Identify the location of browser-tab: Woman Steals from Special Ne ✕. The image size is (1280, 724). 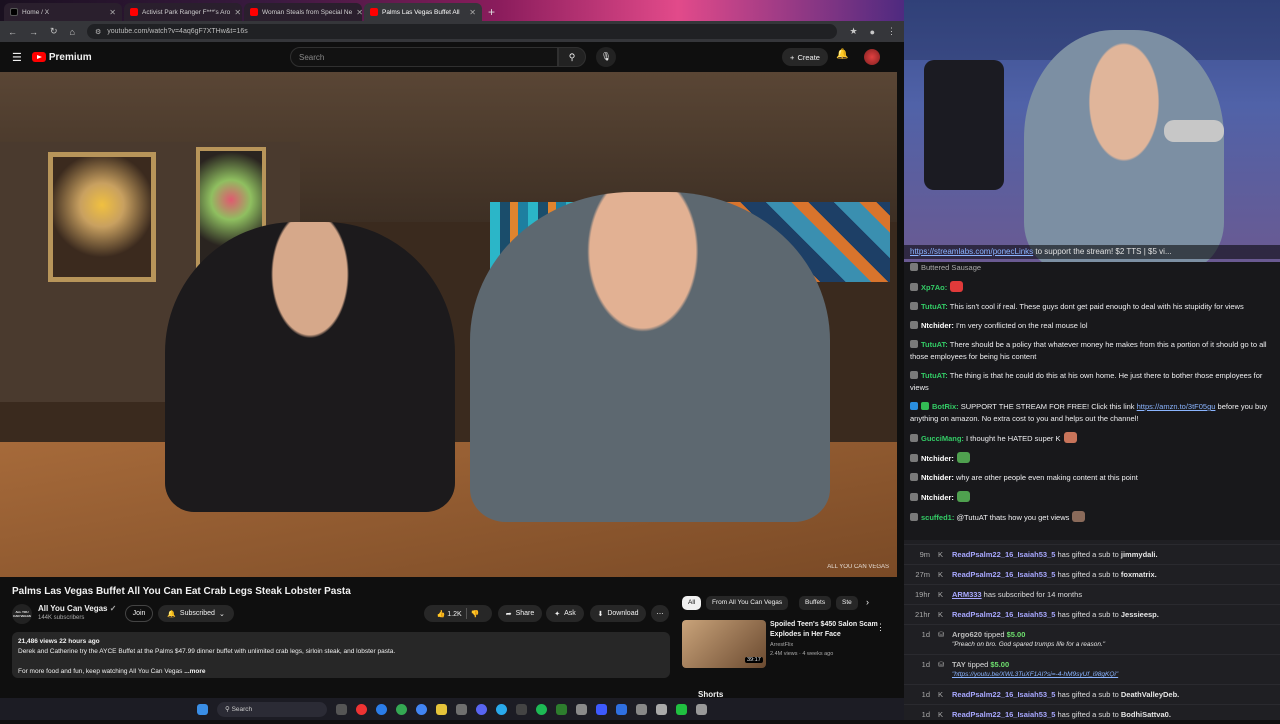
(303, 12).